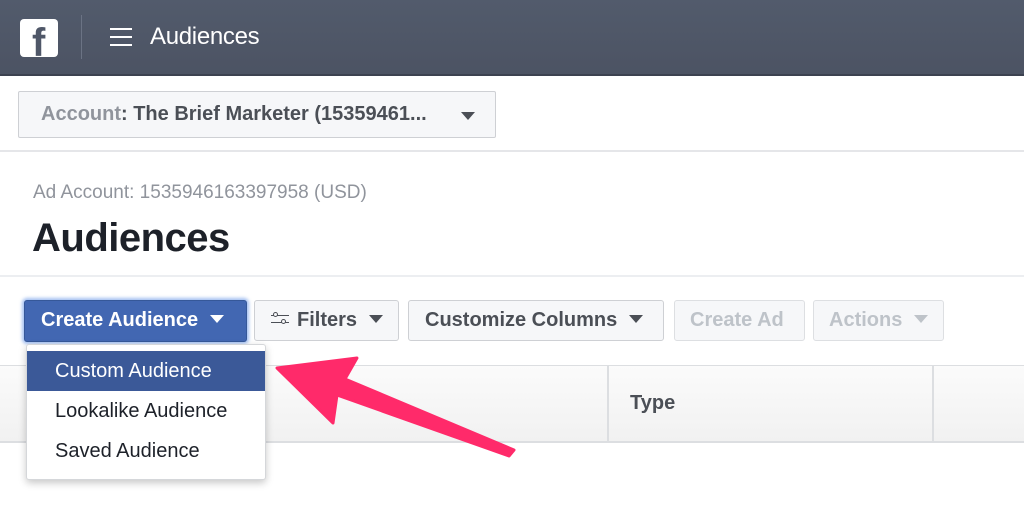  I want to click on actions-label: Actions, so click(866, 320).